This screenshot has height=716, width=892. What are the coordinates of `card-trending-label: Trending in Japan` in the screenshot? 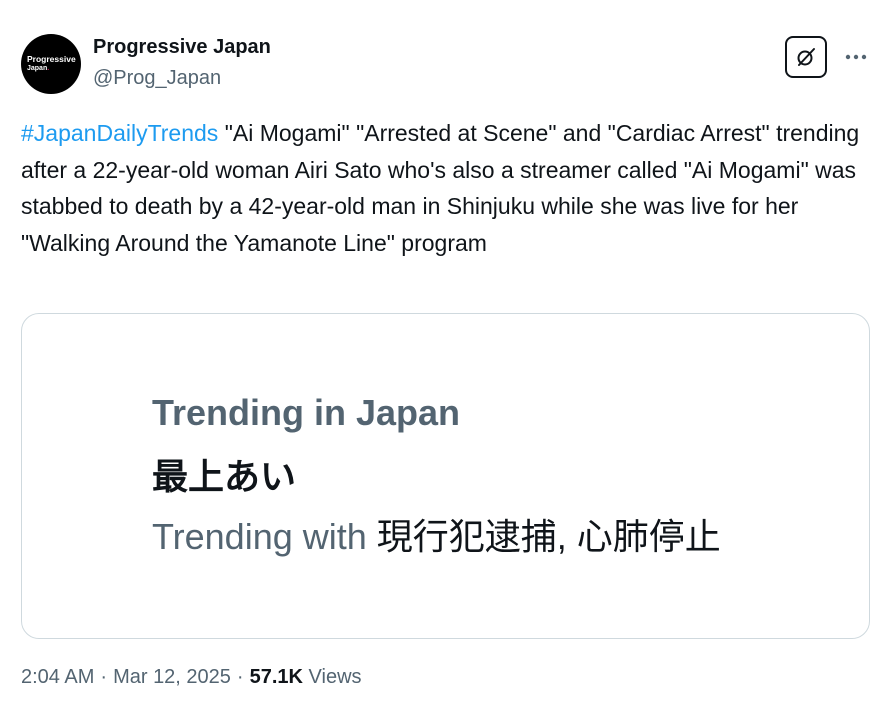 It's located at (306, 412).